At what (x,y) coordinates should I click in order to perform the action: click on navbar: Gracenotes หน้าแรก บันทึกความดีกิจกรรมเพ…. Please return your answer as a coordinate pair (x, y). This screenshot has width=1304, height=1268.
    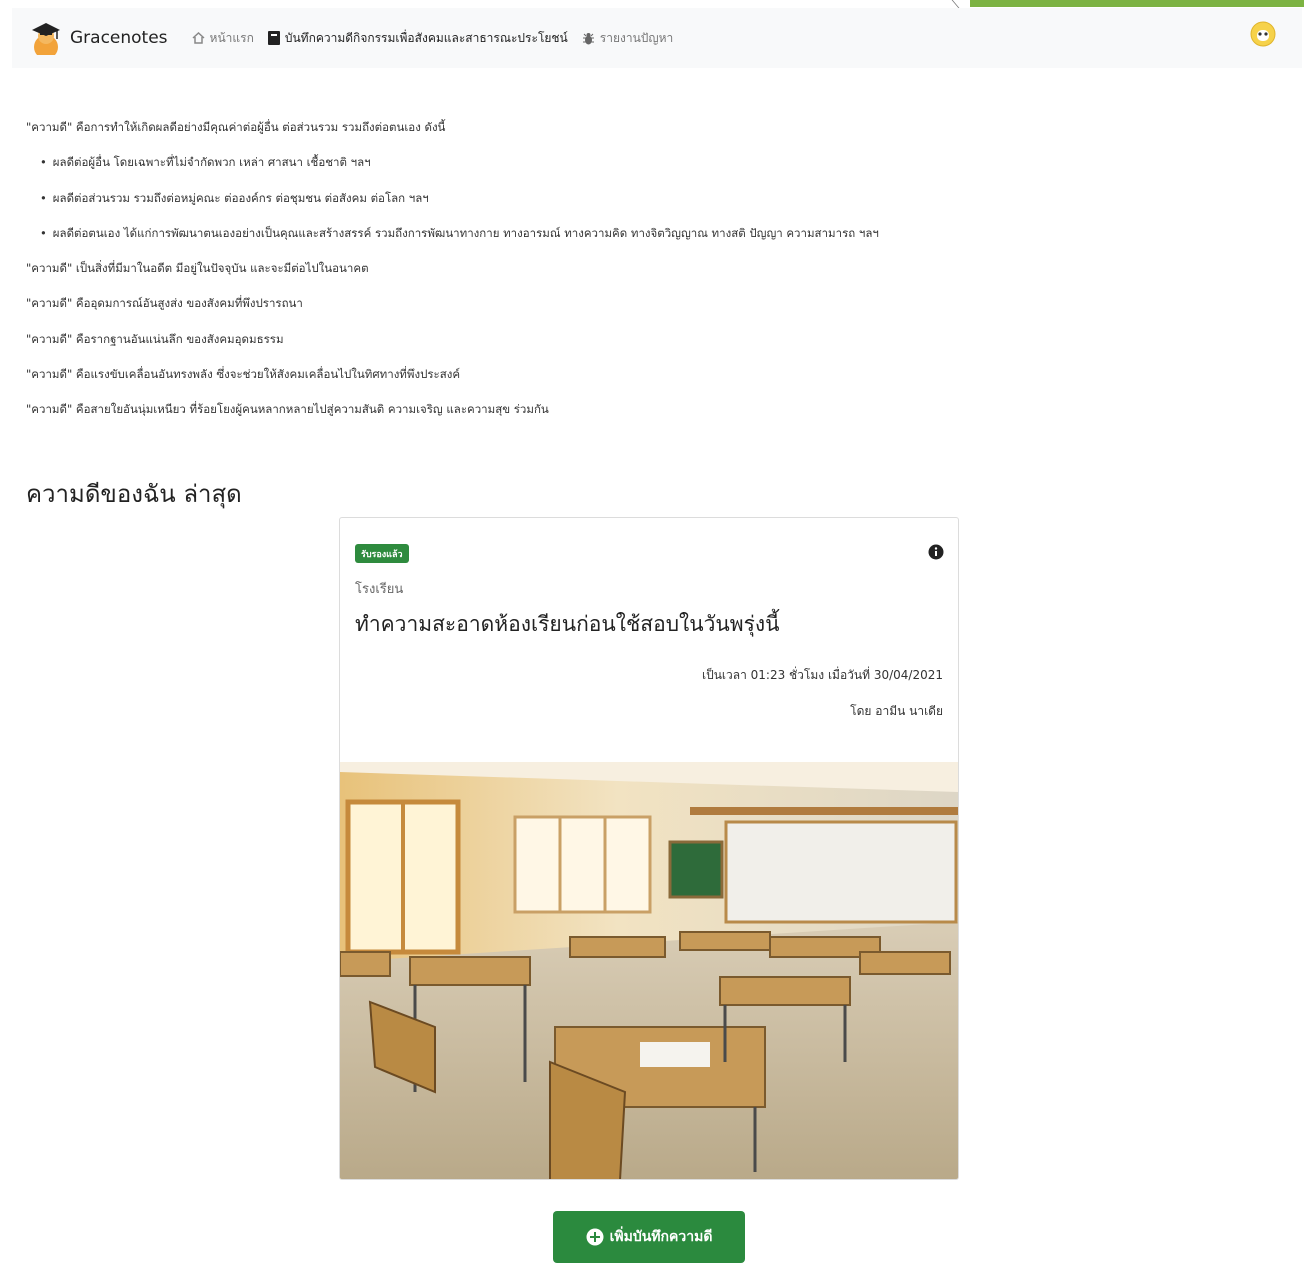
    Looking at the image, I should click on (657, 38).